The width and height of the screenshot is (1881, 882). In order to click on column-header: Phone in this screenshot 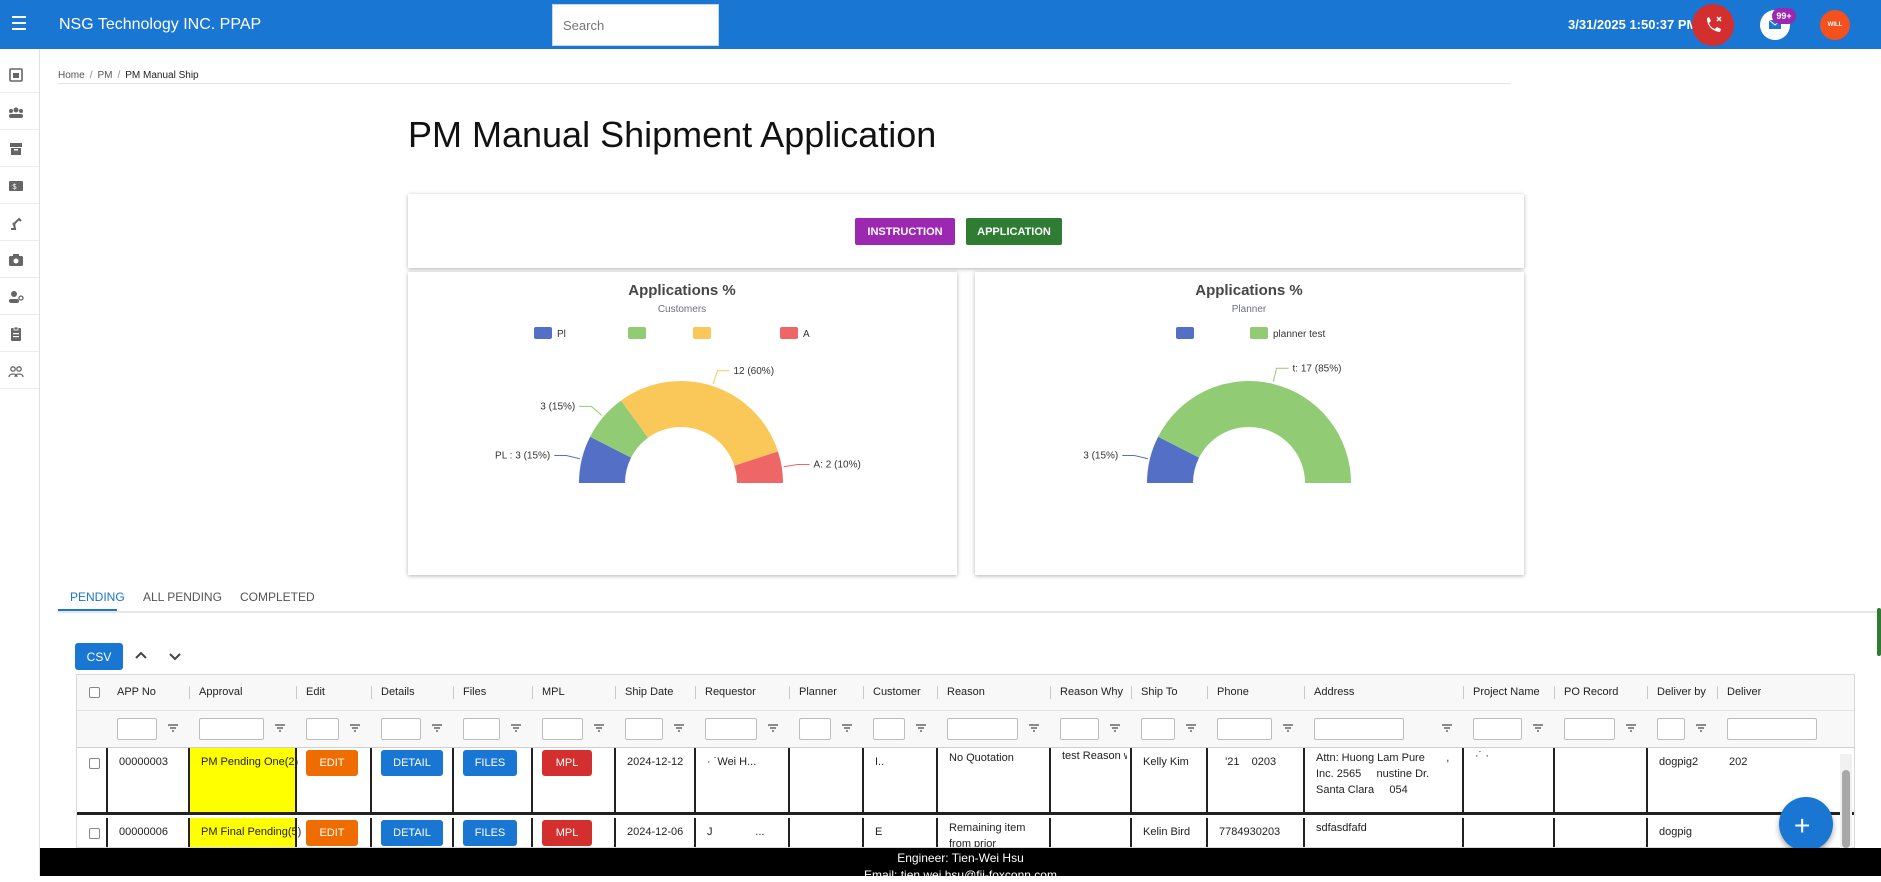, I will do `click(1233, 692)`.